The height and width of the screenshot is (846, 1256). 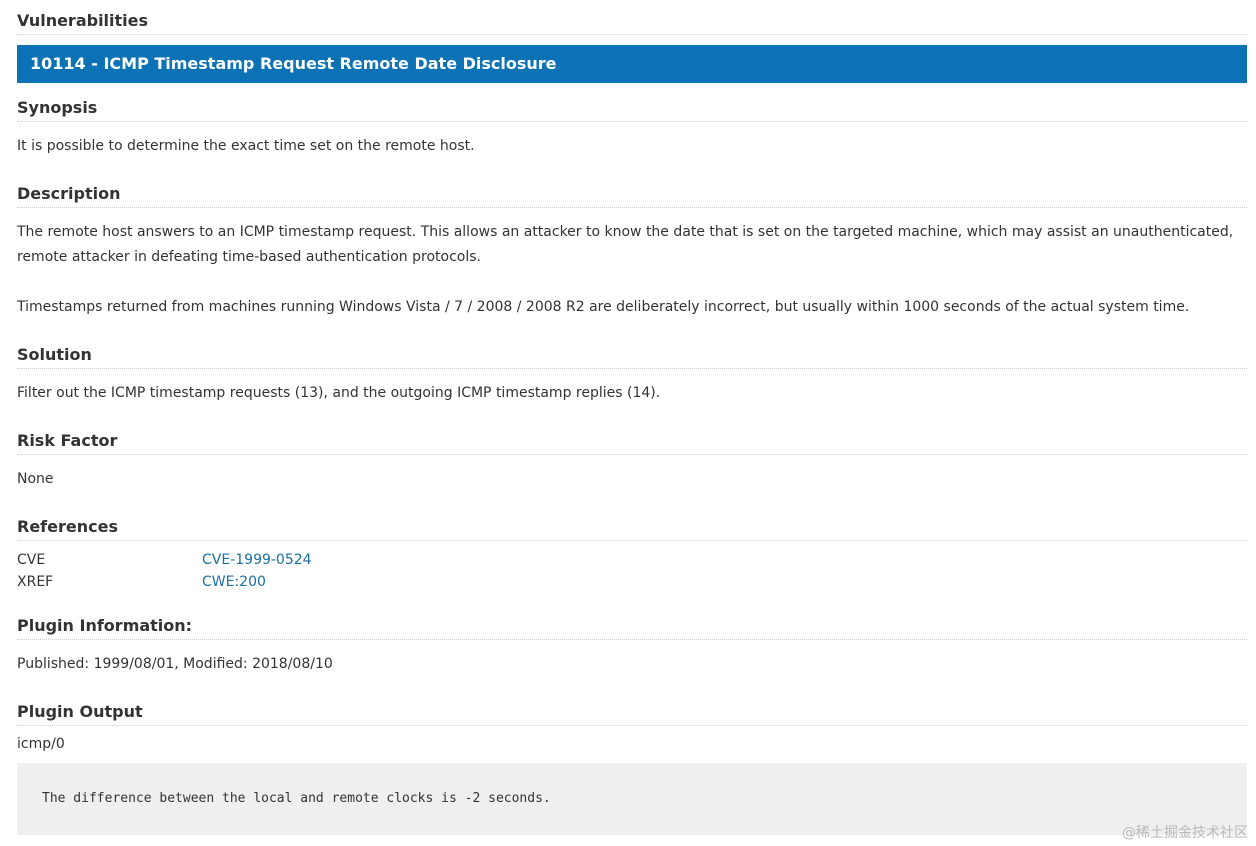 I want to click on reference-row-cve: CVE CVE-1999-0524, so click(x=632, y=560).